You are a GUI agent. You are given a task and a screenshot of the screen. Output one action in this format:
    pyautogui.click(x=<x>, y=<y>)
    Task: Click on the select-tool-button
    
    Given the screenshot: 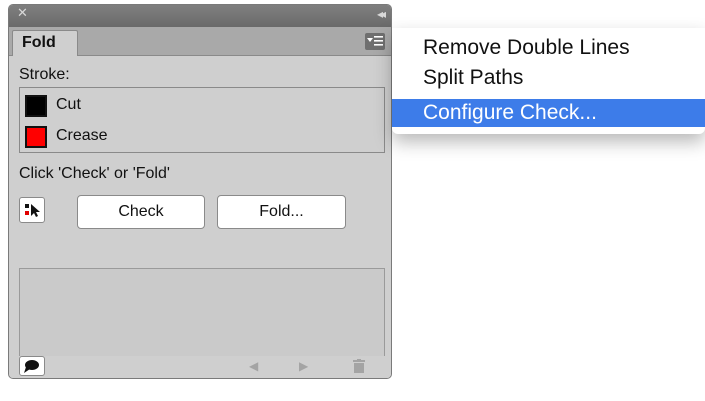 What is the action you would take?
    pyautogui.click(x=32, y=210)
    